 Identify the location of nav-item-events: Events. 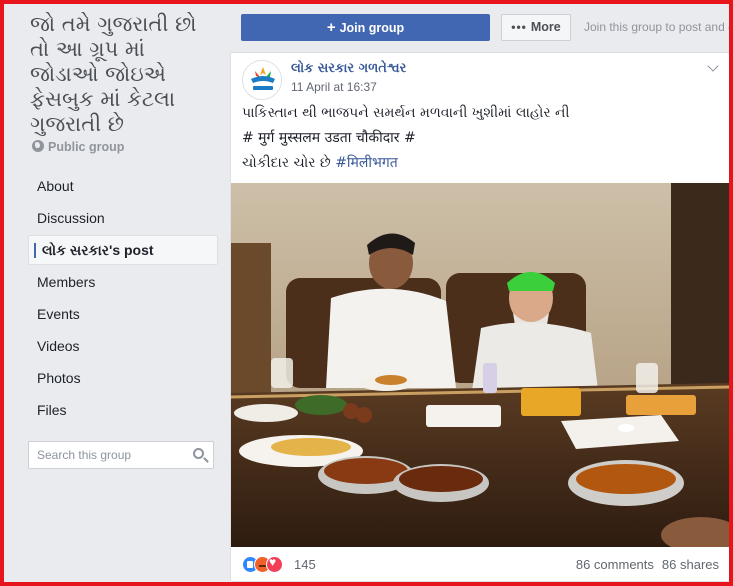
(123, 314).